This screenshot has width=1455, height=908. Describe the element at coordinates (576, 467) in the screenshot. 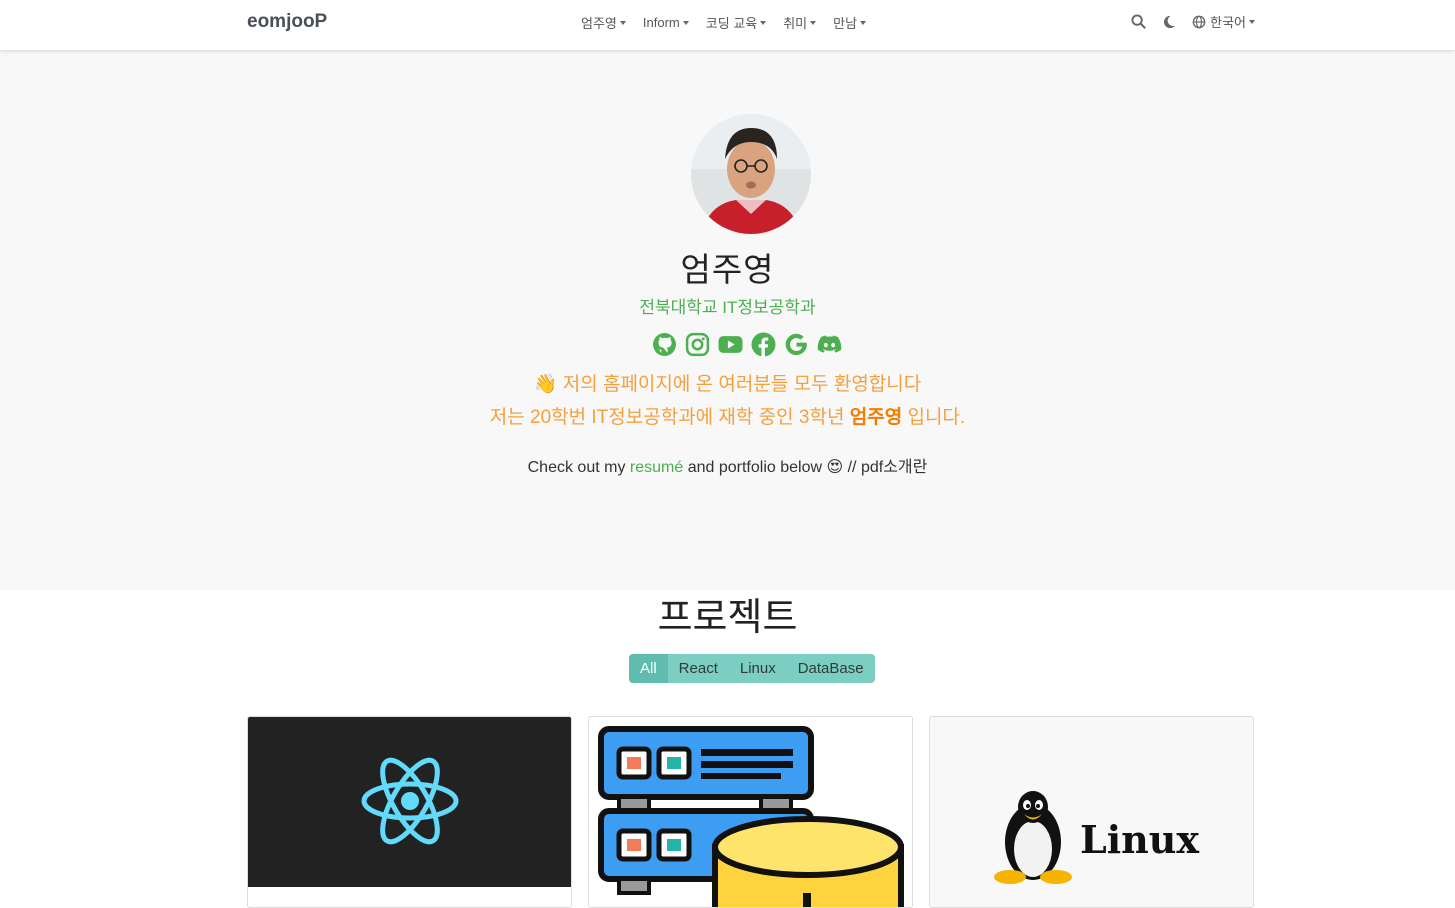

I see `callout-text: Check out my` at that location.